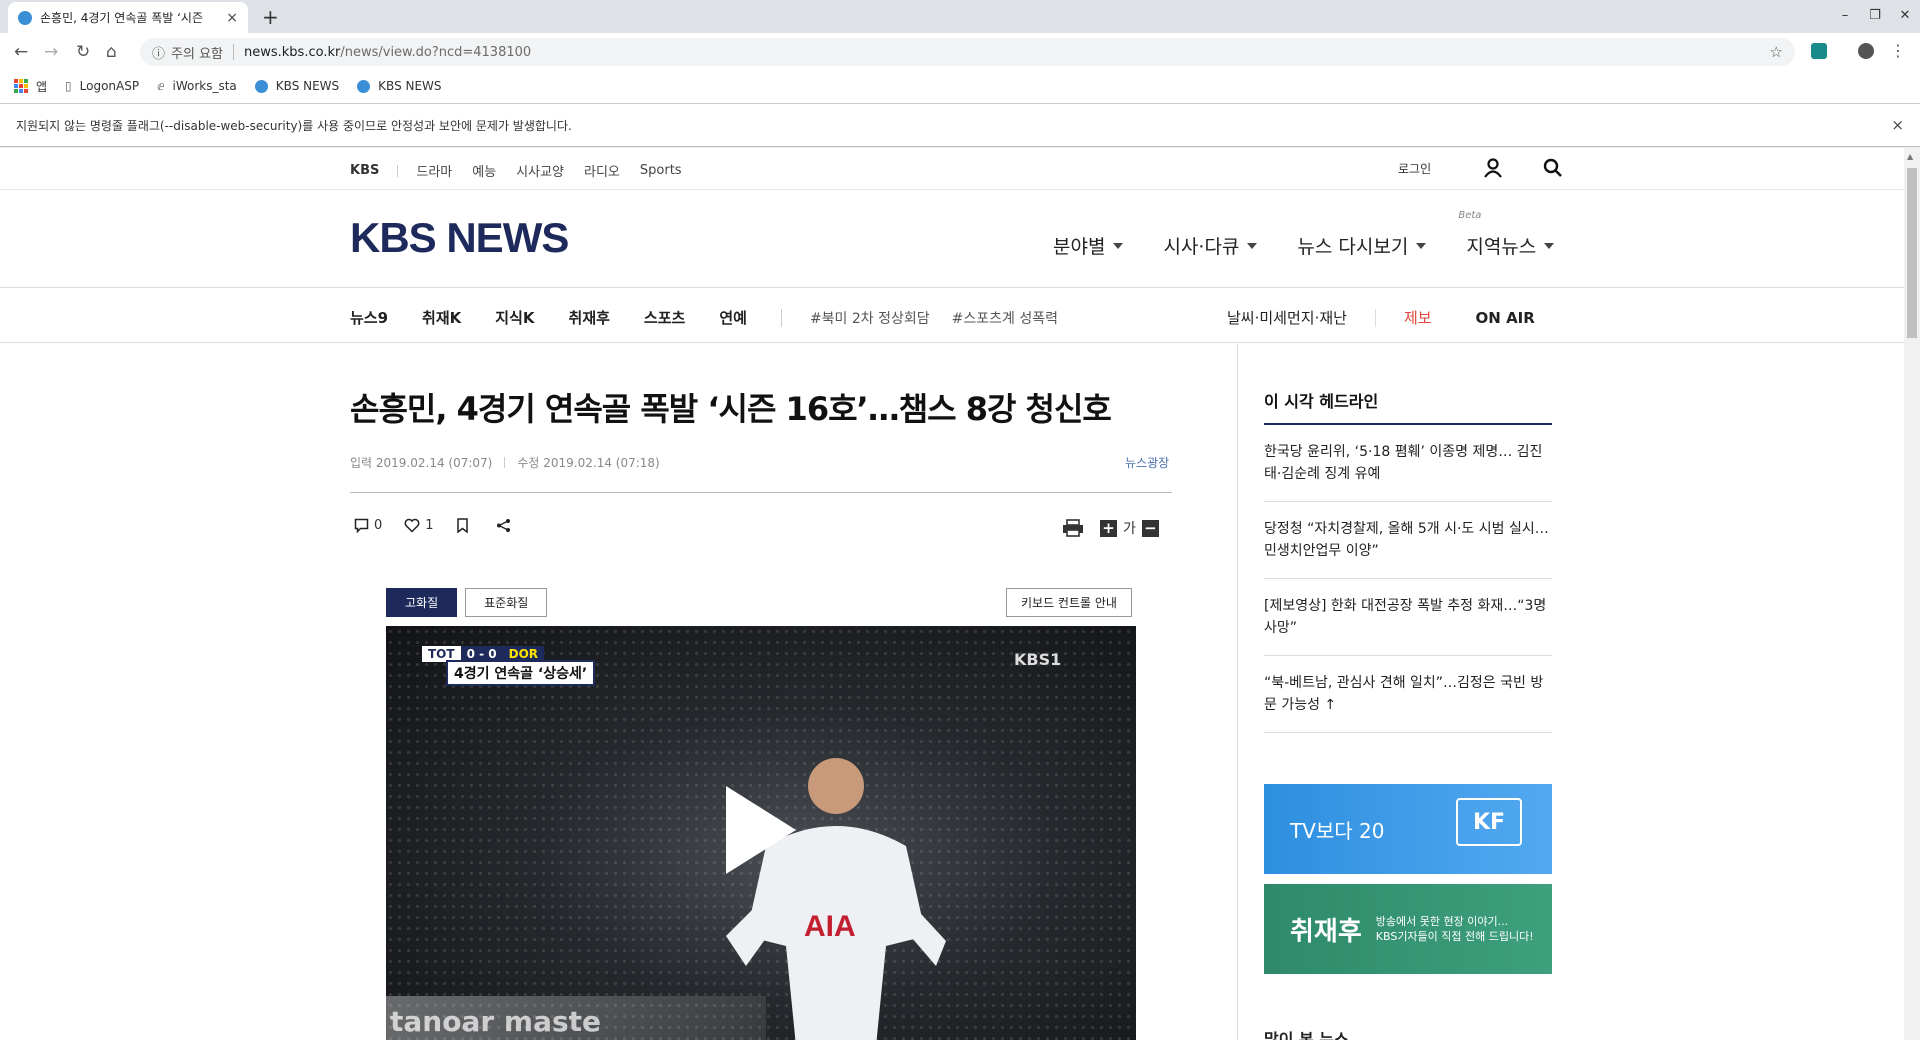  What do you see at coordinates (421, 463) in the screenshot?
I see `input-date: 입력 2019.02.14 (07:07)` at bounding box center [421, 463].